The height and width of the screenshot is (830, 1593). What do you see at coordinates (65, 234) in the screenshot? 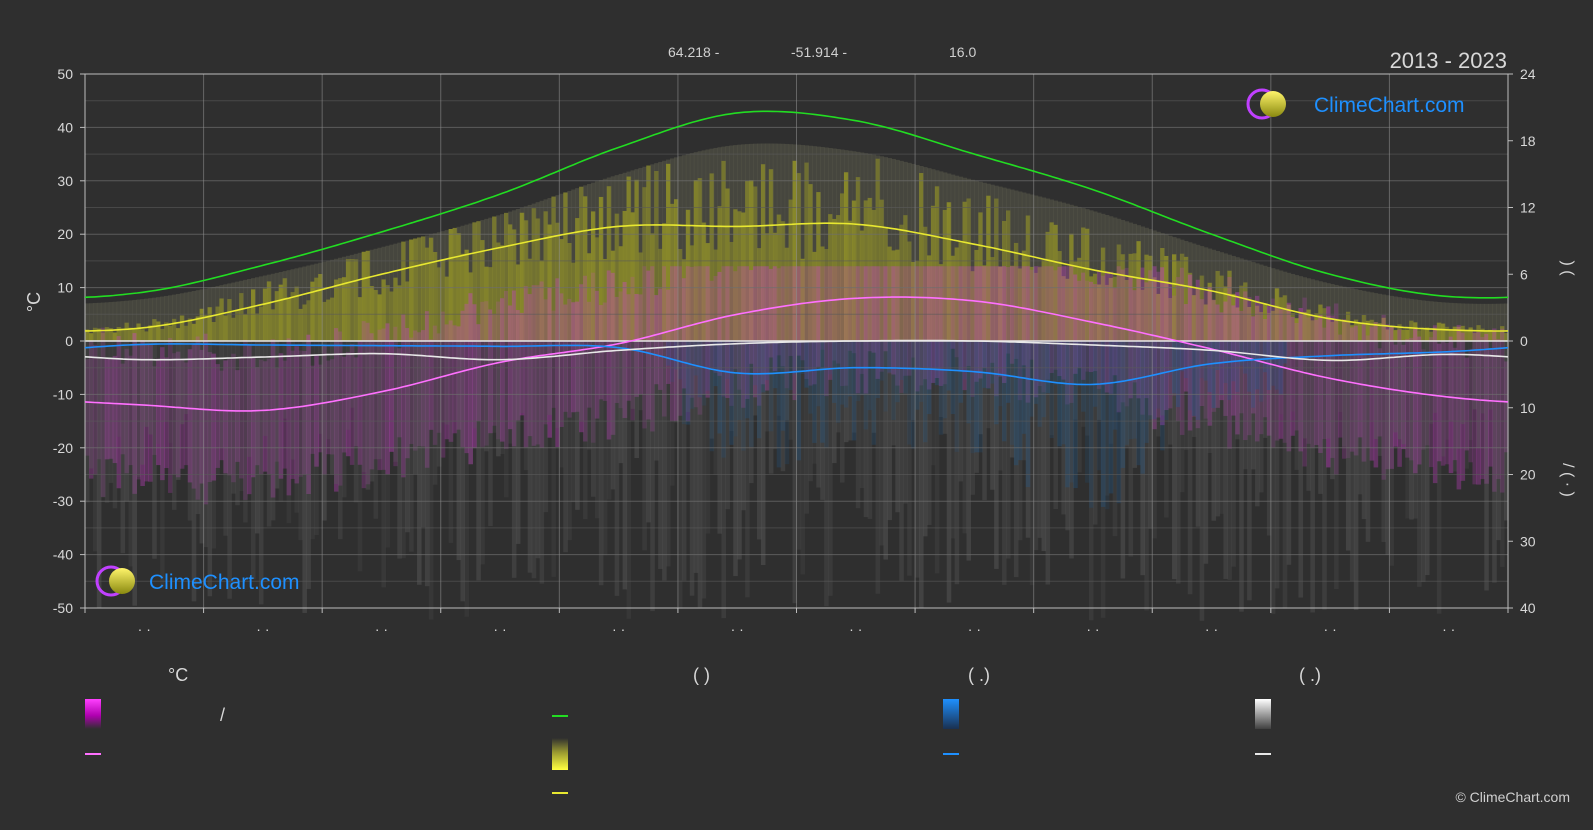
I see `y-tick-label: 20` at bounding box center [65, 234].